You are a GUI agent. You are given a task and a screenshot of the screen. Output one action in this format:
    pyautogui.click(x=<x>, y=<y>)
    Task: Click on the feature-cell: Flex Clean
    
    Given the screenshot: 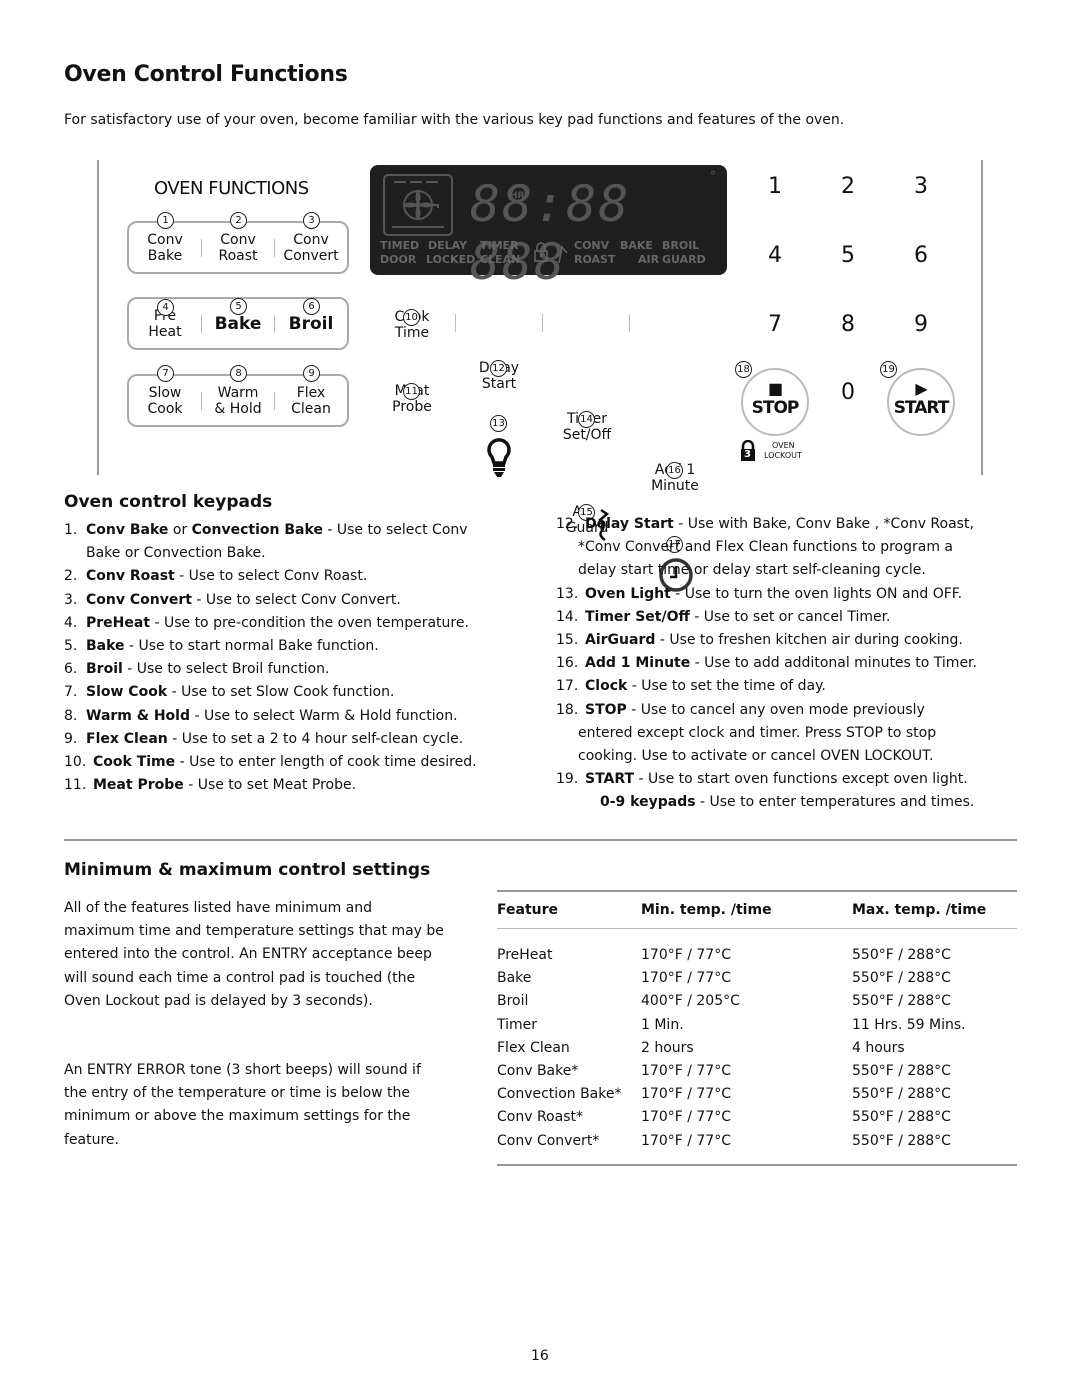 What is the action you would take?
    pyautogui.click(x=533, y=1047)
    